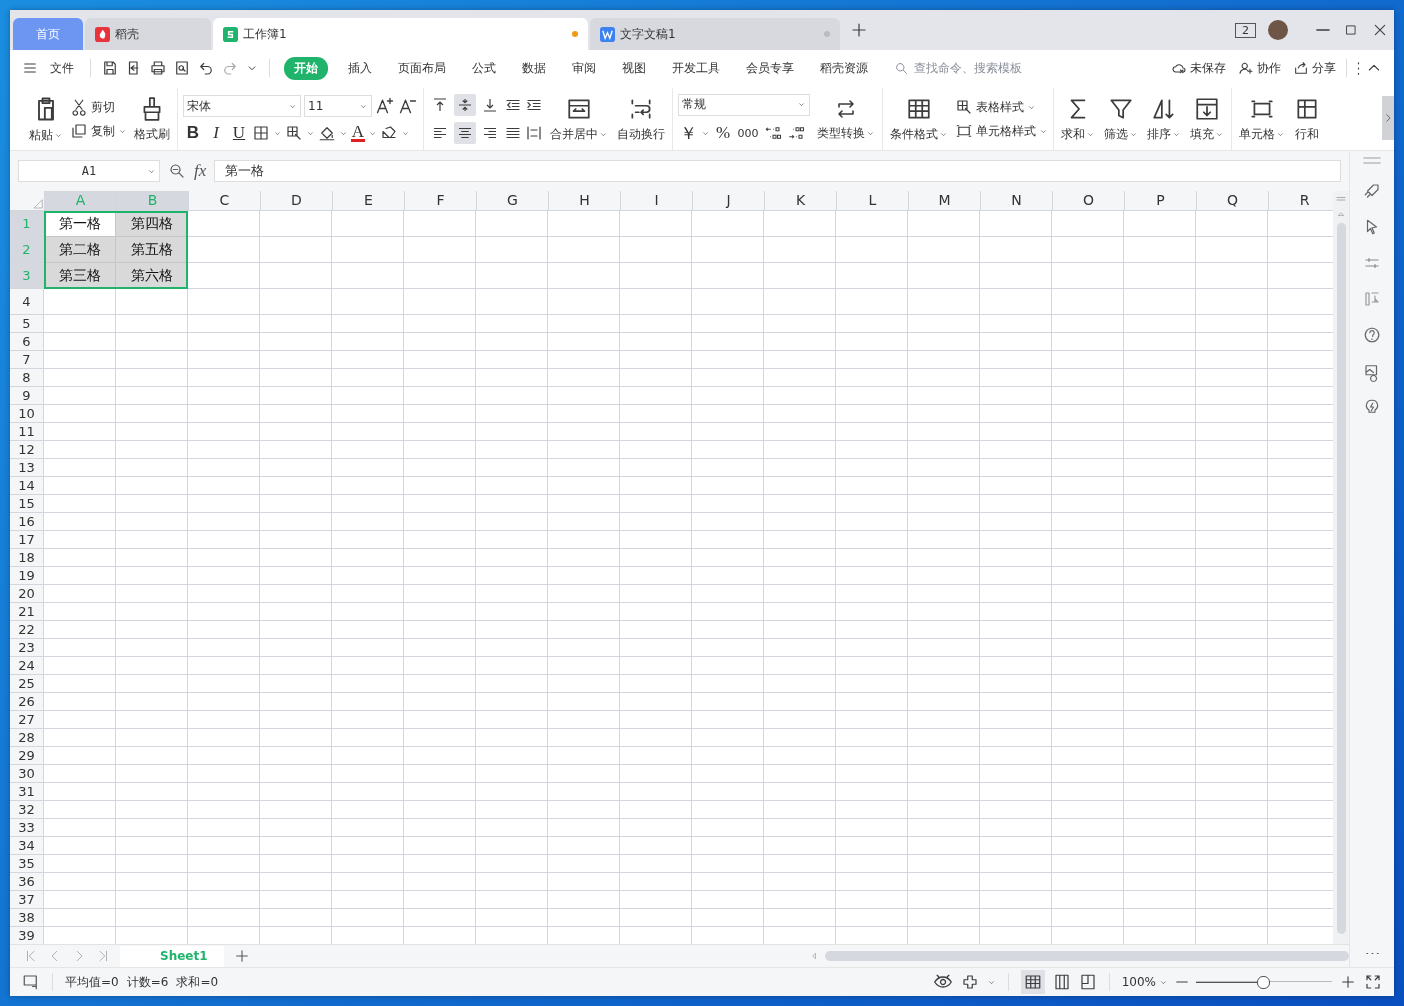 The height and width of the screenshot is (1006, 1404). I want to click on row-header: 5, so click(27, 324).